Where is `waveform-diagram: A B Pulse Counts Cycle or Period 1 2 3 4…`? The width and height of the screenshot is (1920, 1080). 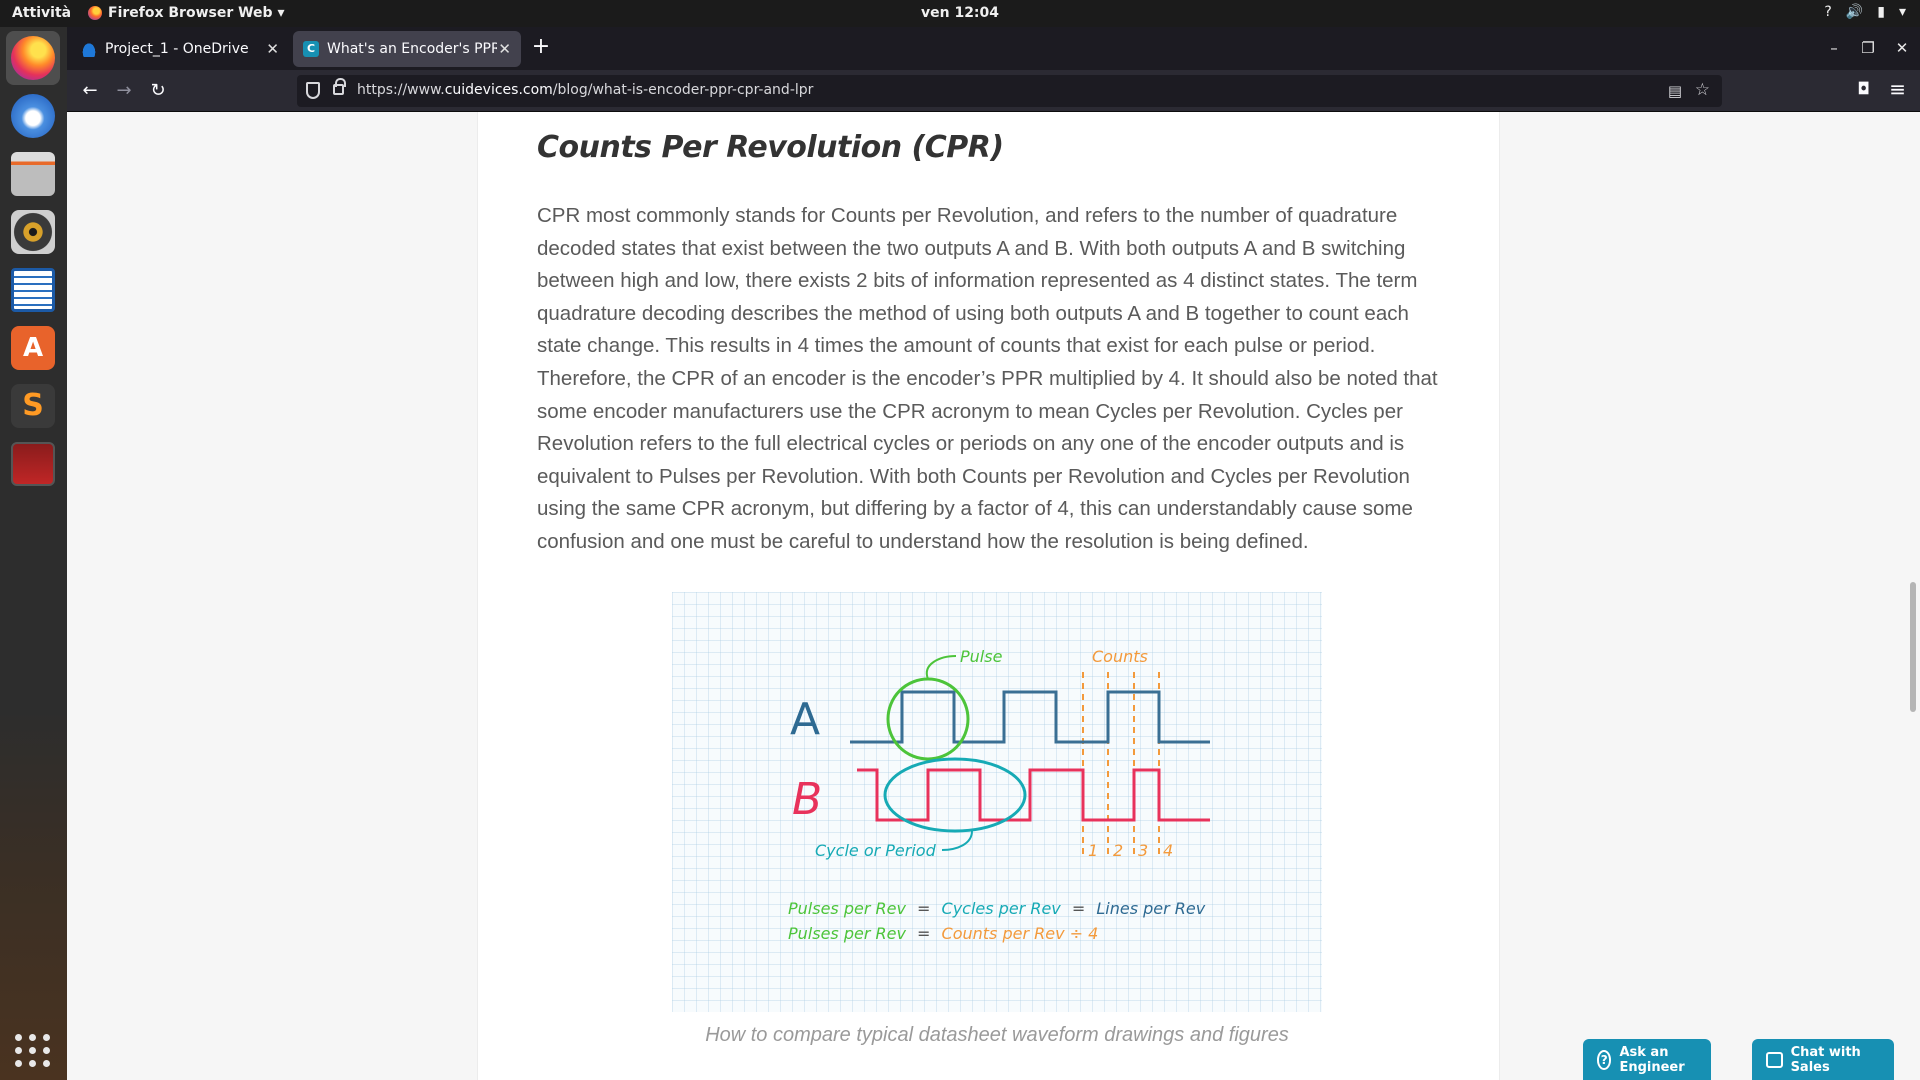
waveform-diagram: A B Pulse Counts Cycle or Period 1 2 3 4… is located at coordinates (999, 795).